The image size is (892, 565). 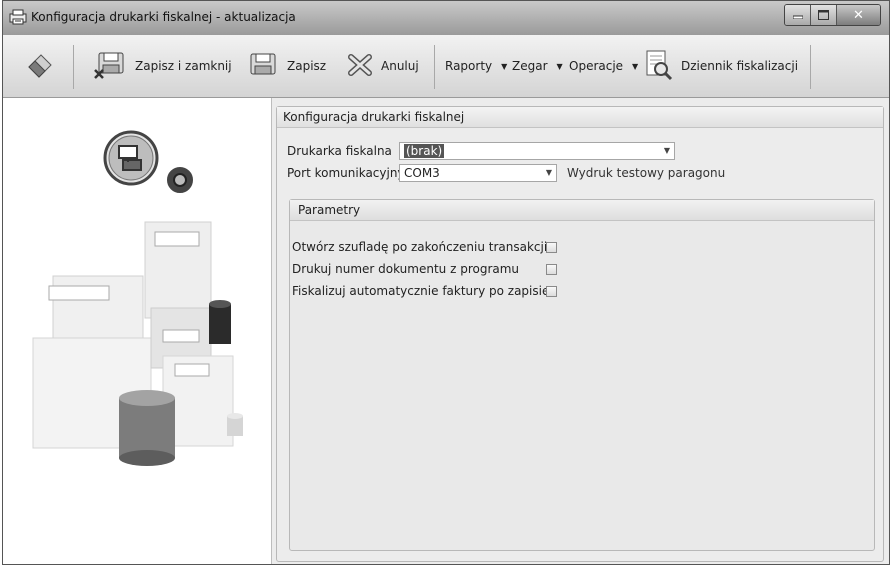 I want to click on save-label: Zapisz, so click(x=307, y=66).